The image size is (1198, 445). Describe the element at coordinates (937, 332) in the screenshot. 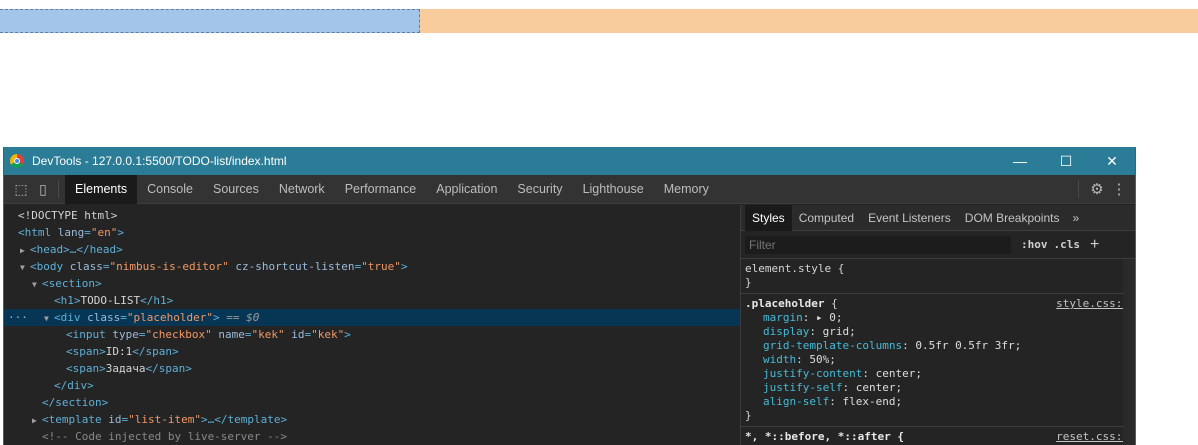

I see `css-property: display: grid;` at that location.